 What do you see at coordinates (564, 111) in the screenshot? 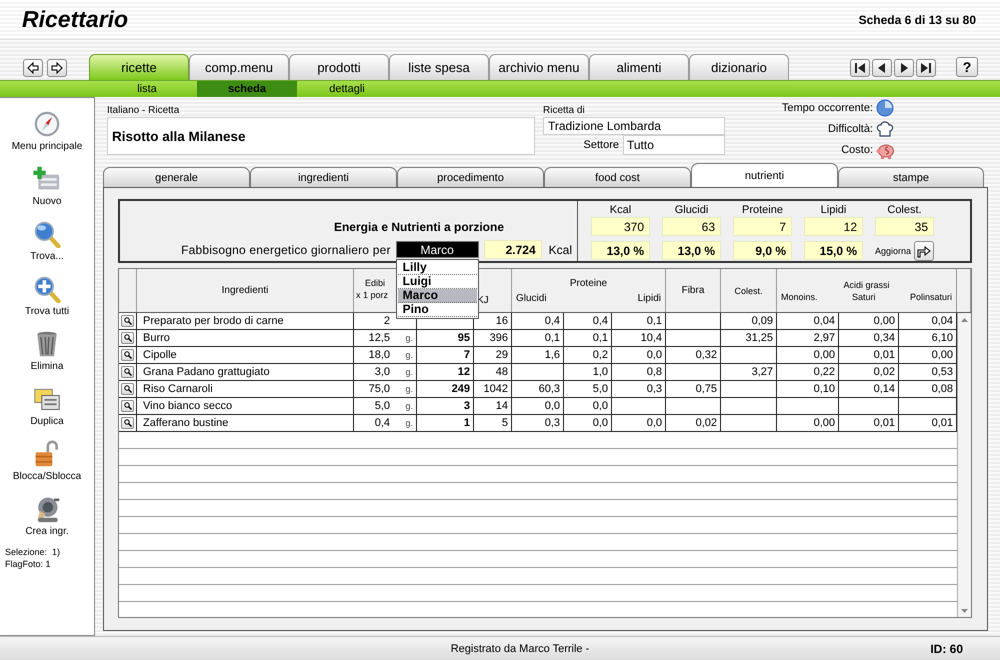
I see `field-label: Ricetta di` at bounding box center [564, 111].